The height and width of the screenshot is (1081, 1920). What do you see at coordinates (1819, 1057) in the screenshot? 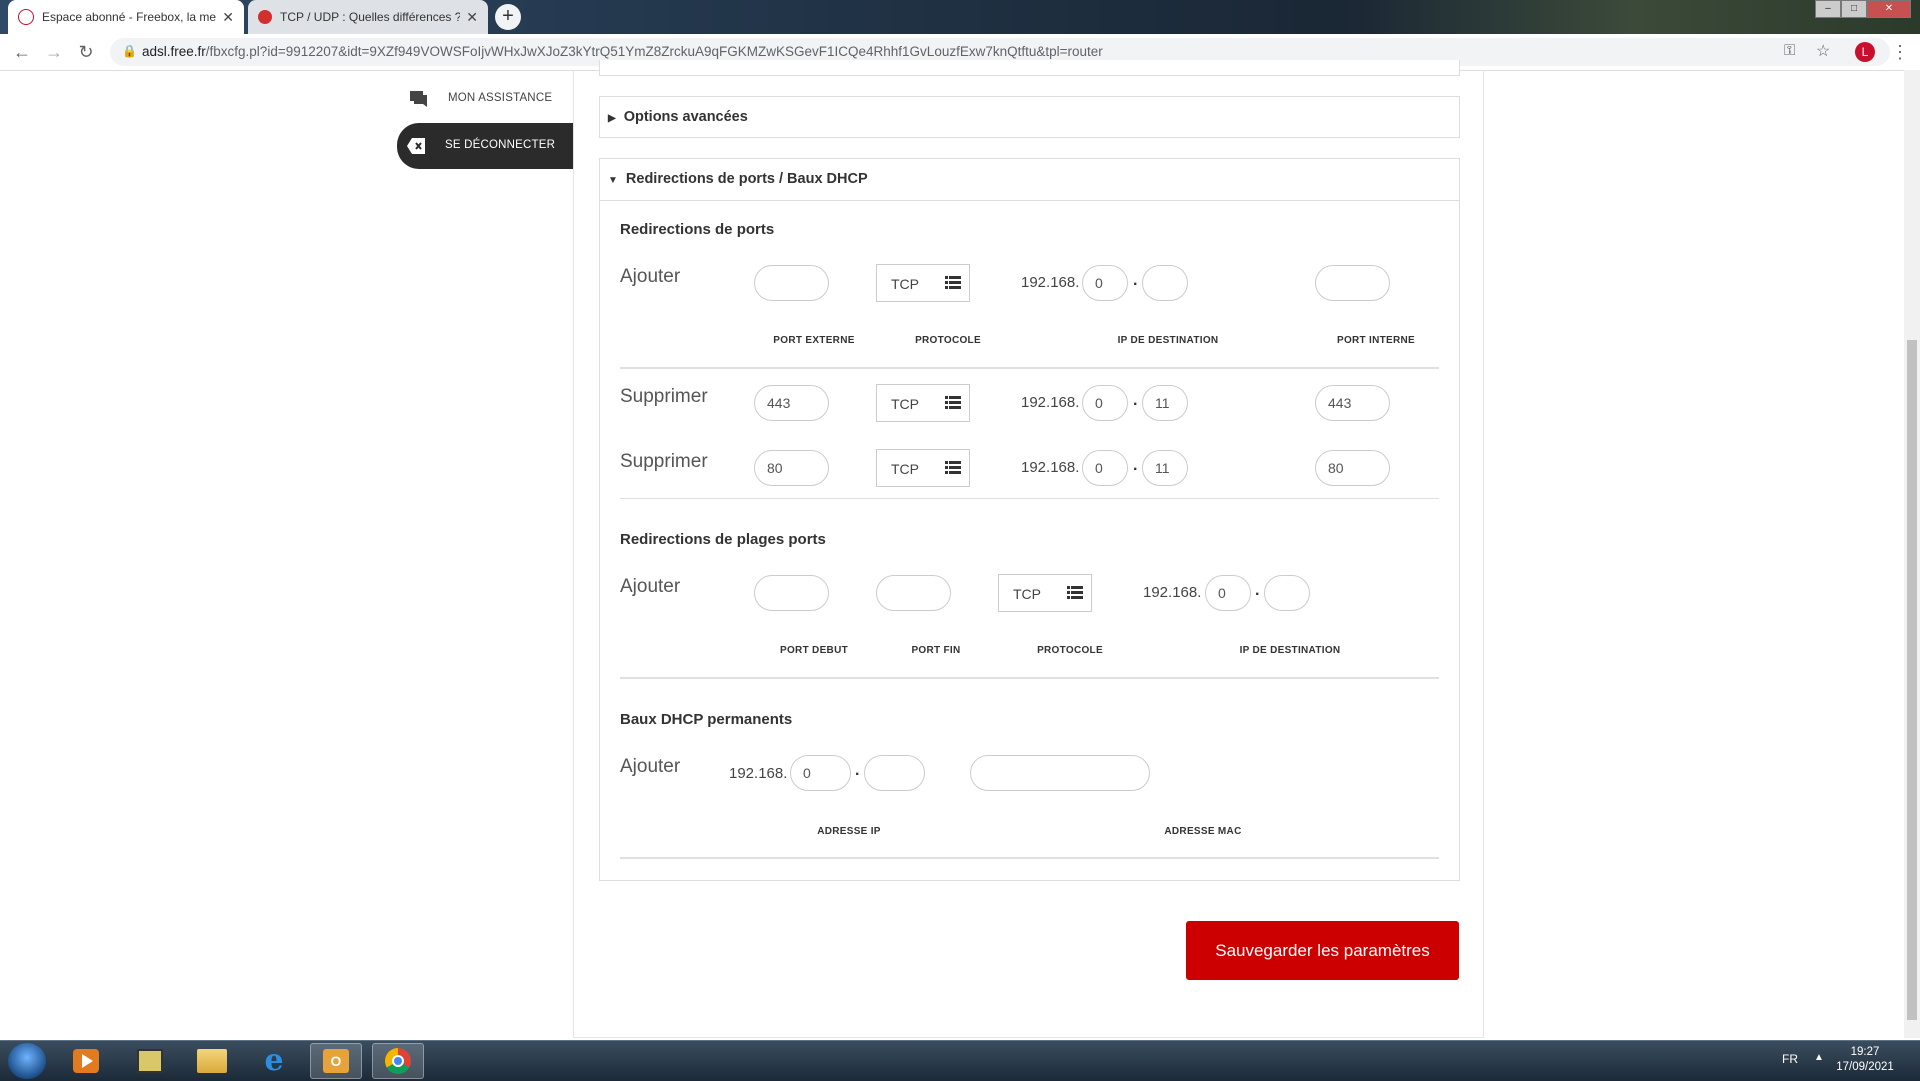
I see `tray-expand-icon: ▲` at bounding box center [1819, 1057].